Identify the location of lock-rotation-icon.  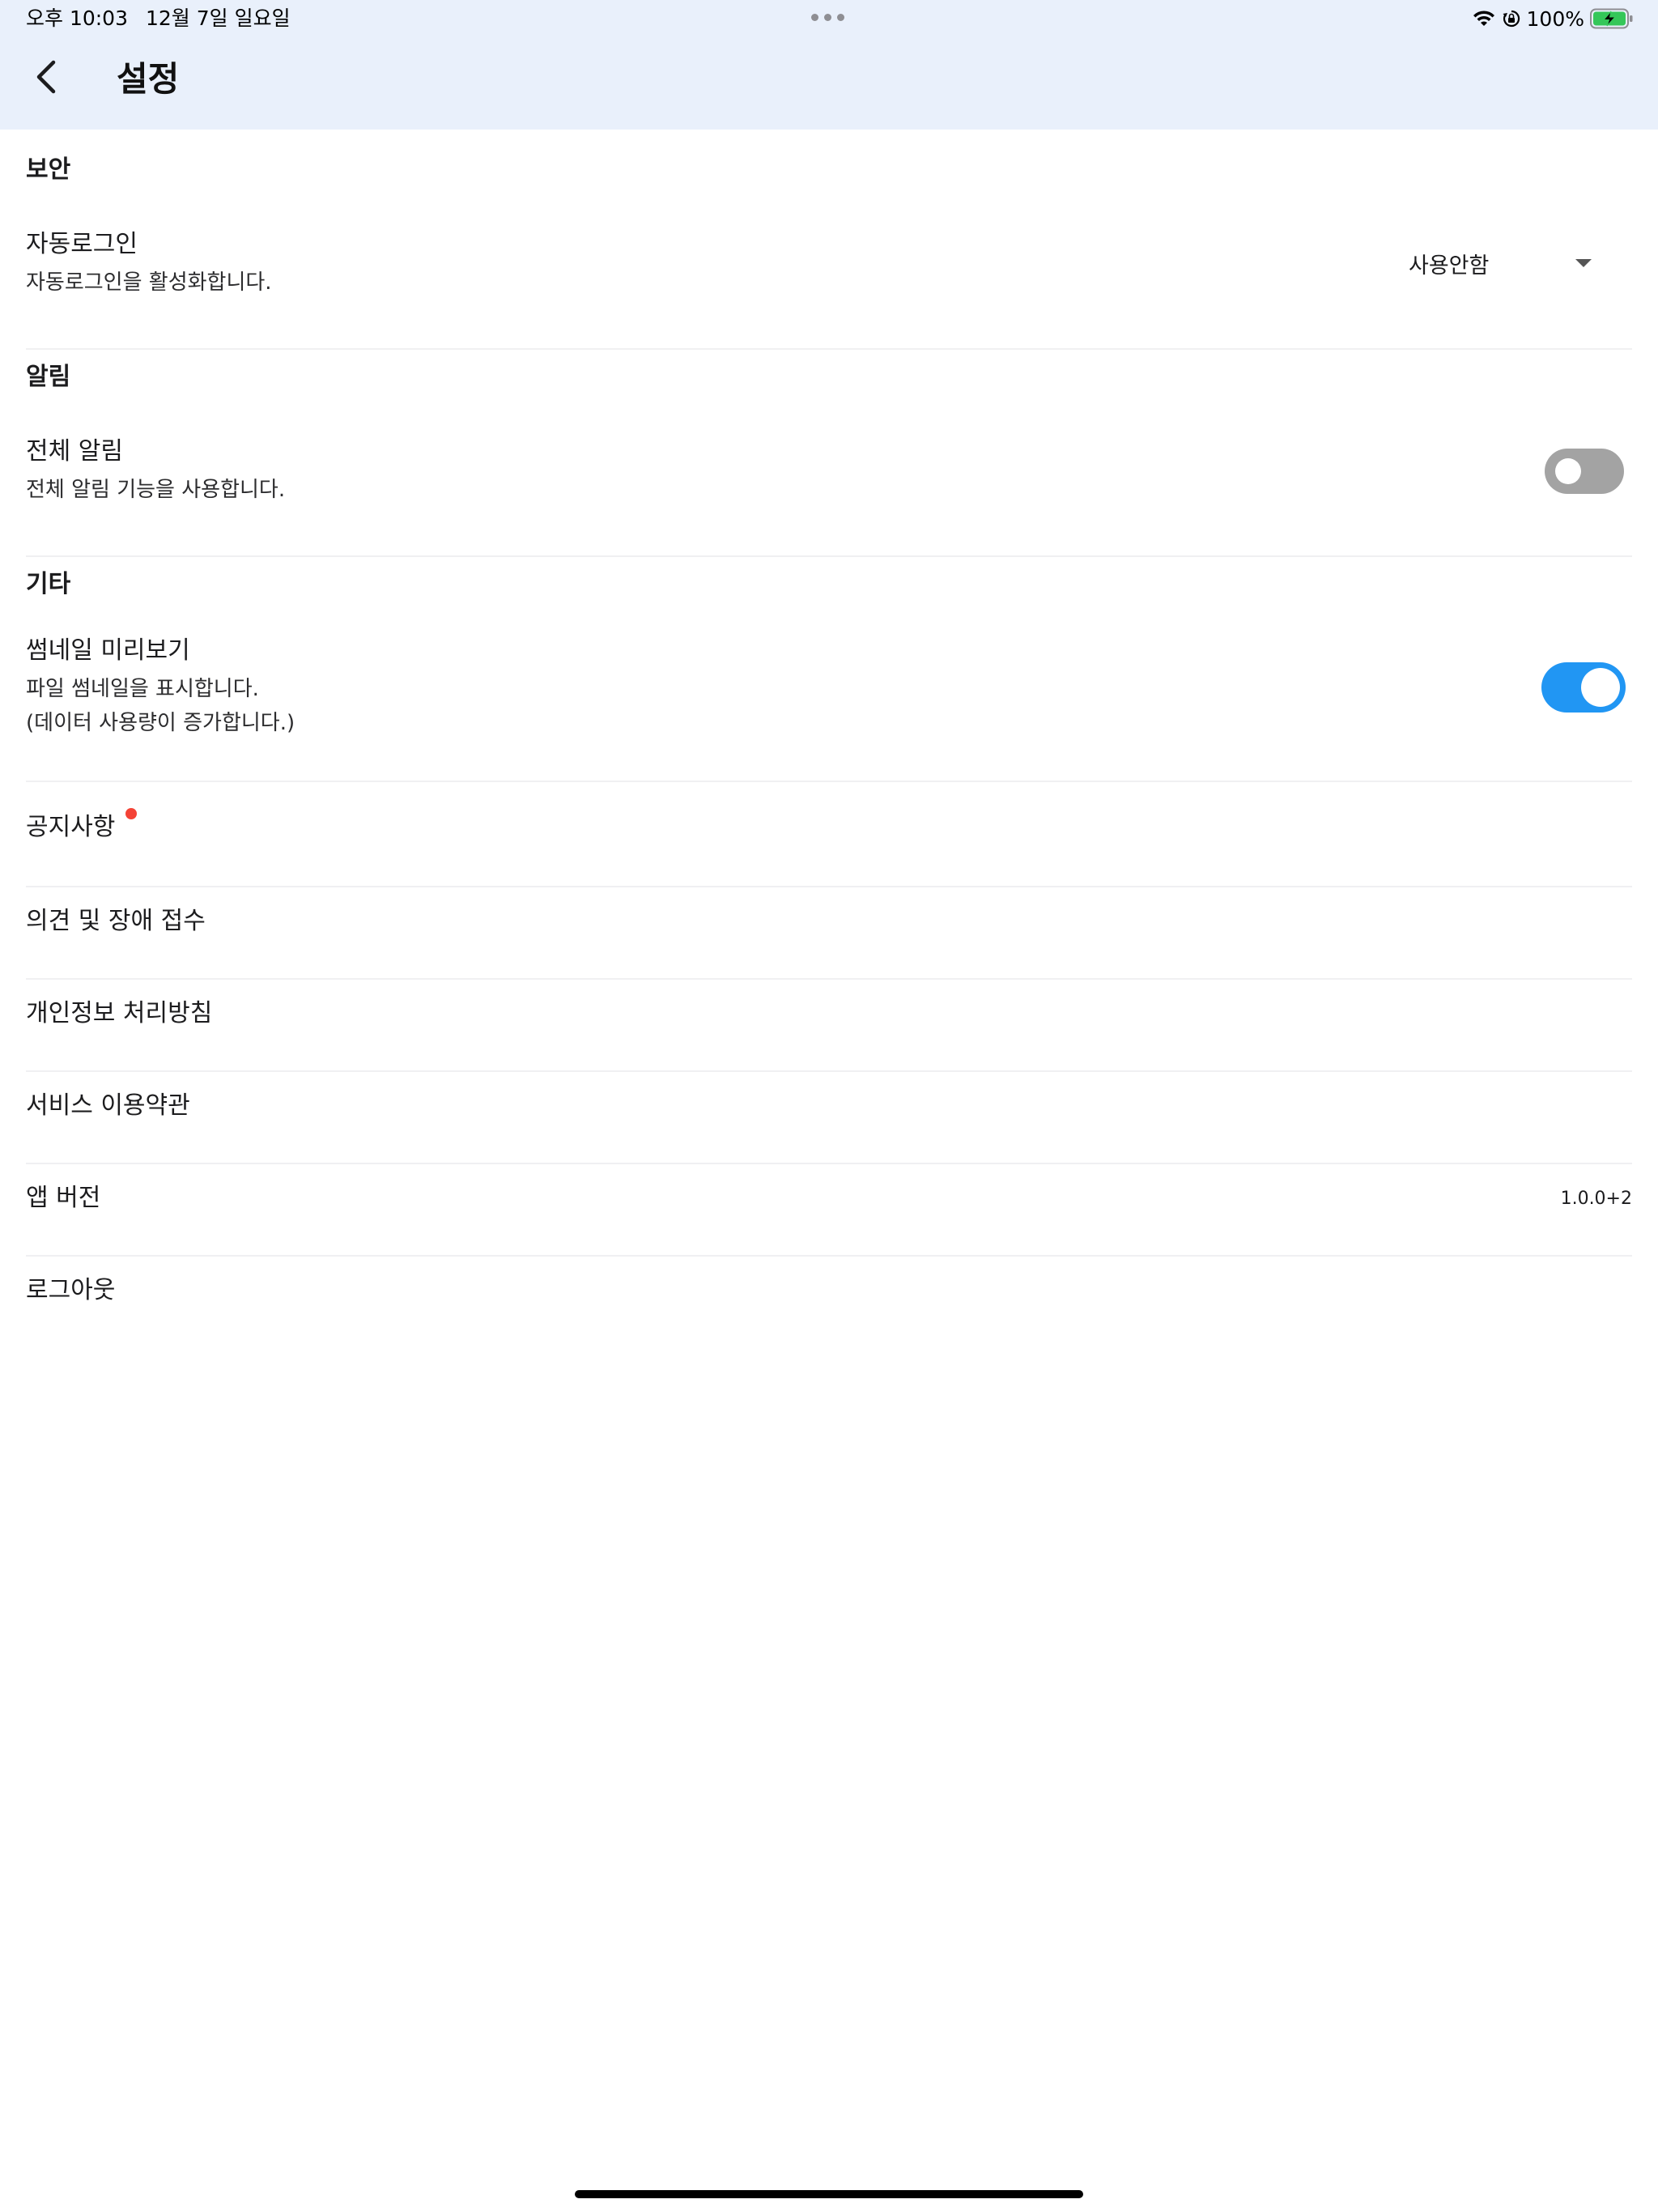
(1511, 19).